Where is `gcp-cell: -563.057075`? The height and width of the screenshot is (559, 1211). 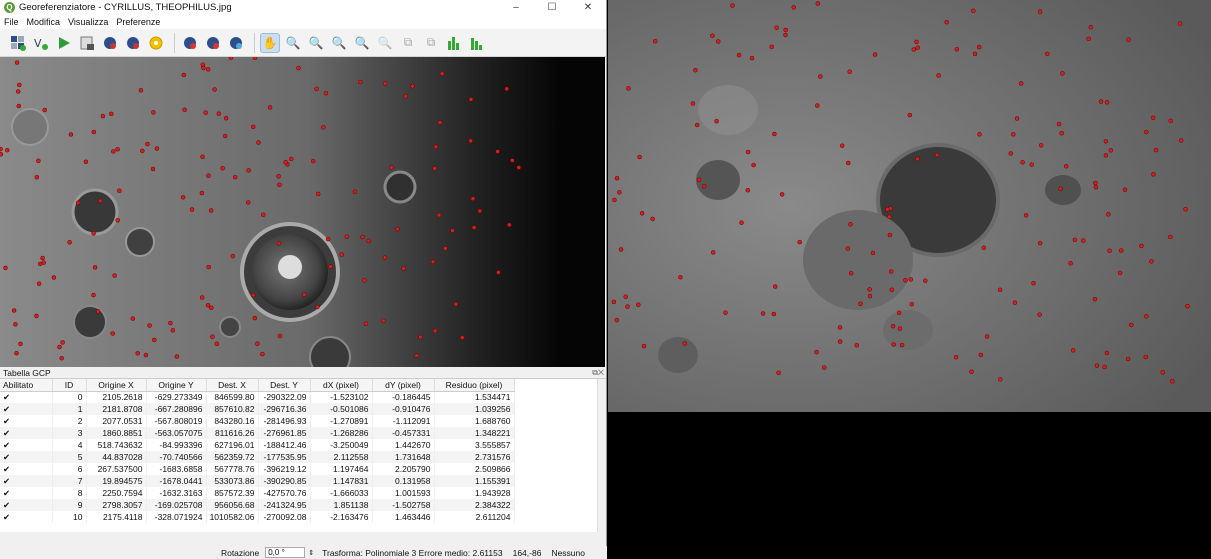
gcp-cell: -563.057075 is located at coordinates (176, 433).